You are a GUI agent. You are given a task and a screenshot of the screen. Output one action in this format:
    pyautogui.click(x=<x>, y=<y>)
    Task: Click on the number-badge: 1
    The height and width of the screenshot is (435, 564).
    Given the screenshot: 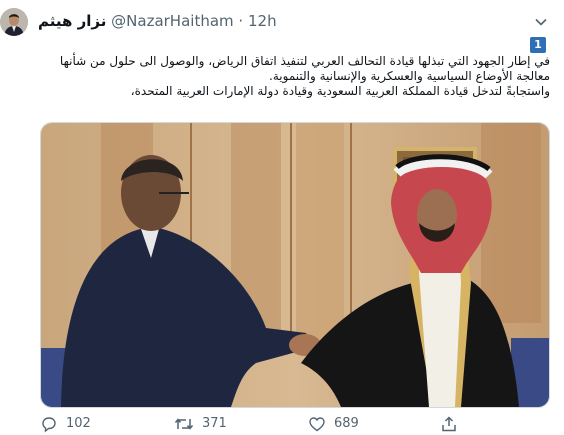 What is the action you would take?
    pyautogui.click(x=538, y=45)
    